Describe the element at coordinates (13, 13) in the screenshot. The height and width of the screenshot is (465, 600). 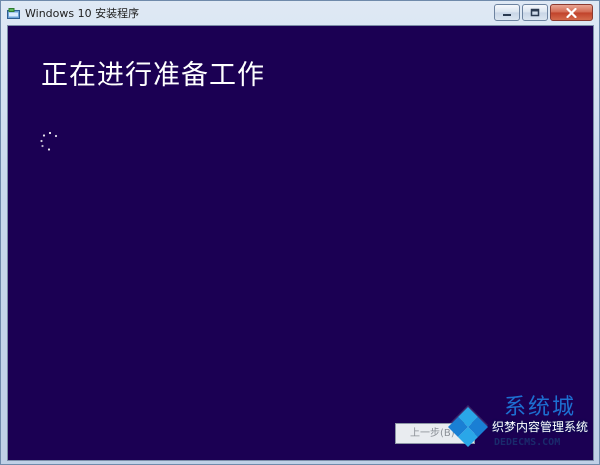
I see `setup-icon` at that location.